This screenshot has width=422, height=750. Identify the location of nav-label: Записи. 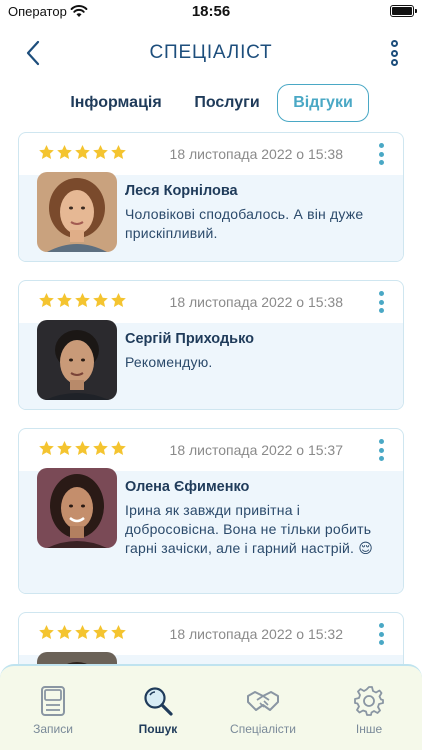
(53, 729).